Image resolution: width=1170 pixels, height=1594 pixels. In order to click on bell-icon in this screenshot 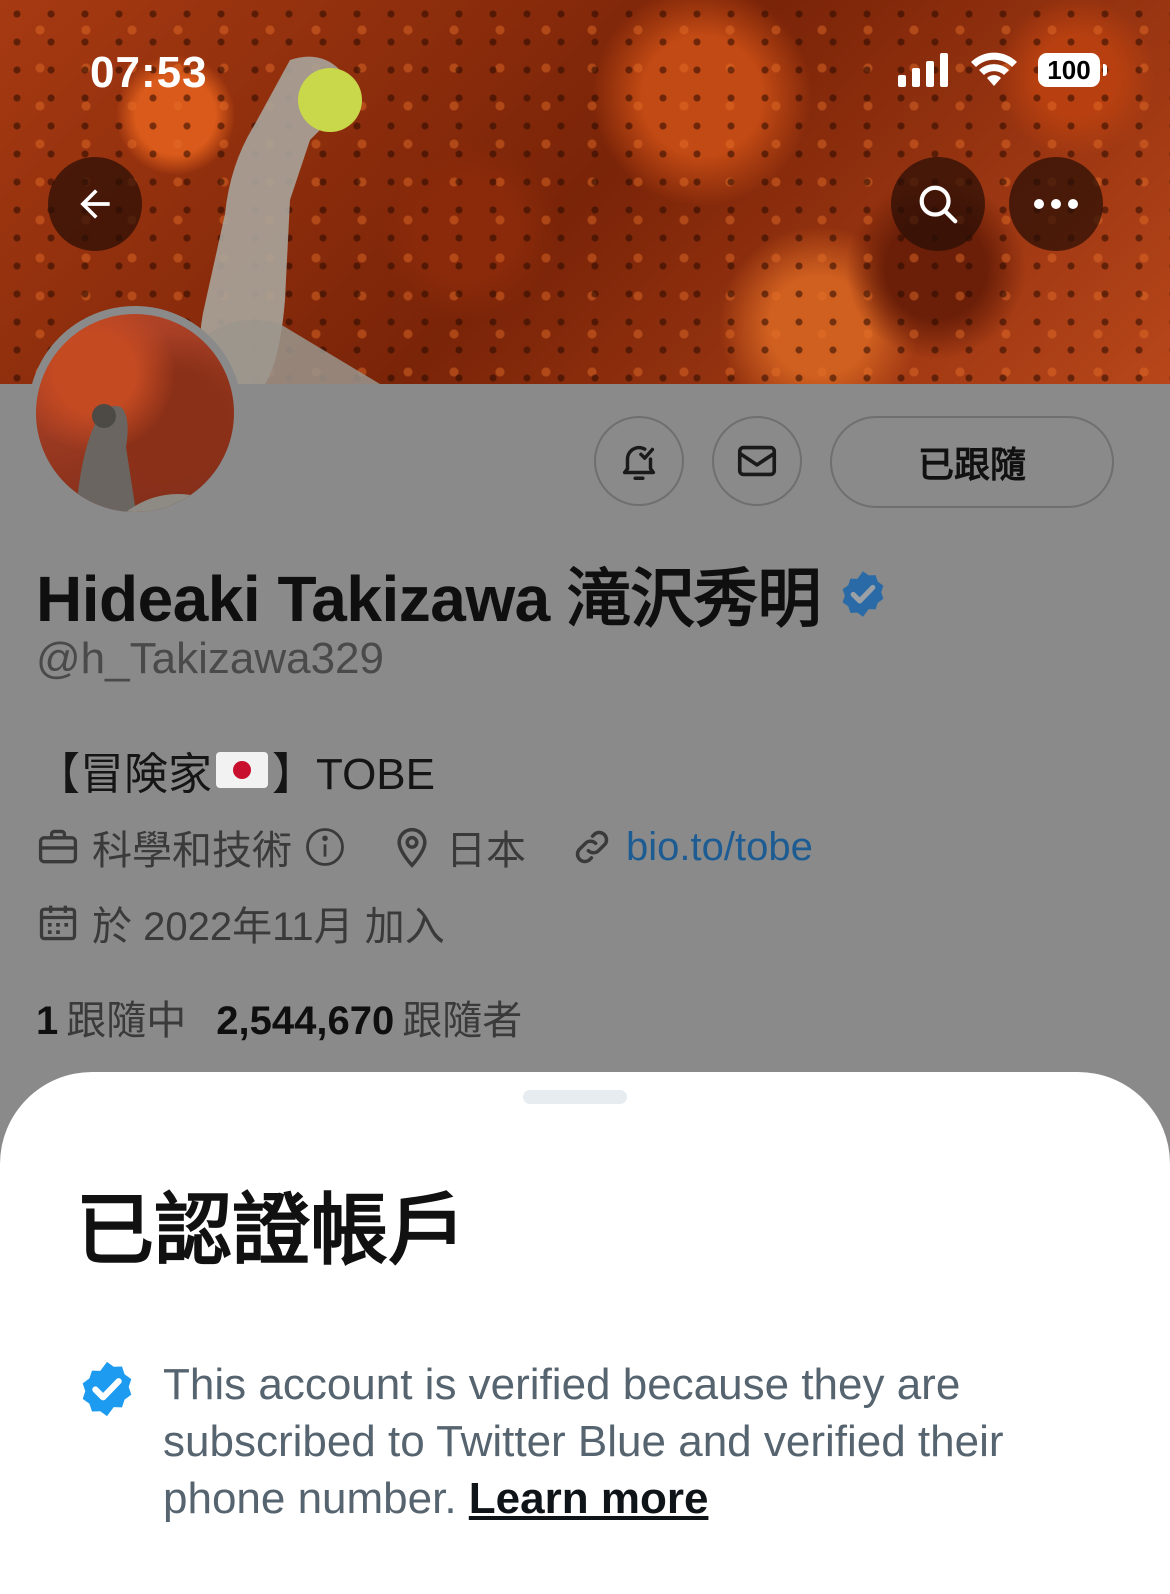, I will do `click(639, 462)`.